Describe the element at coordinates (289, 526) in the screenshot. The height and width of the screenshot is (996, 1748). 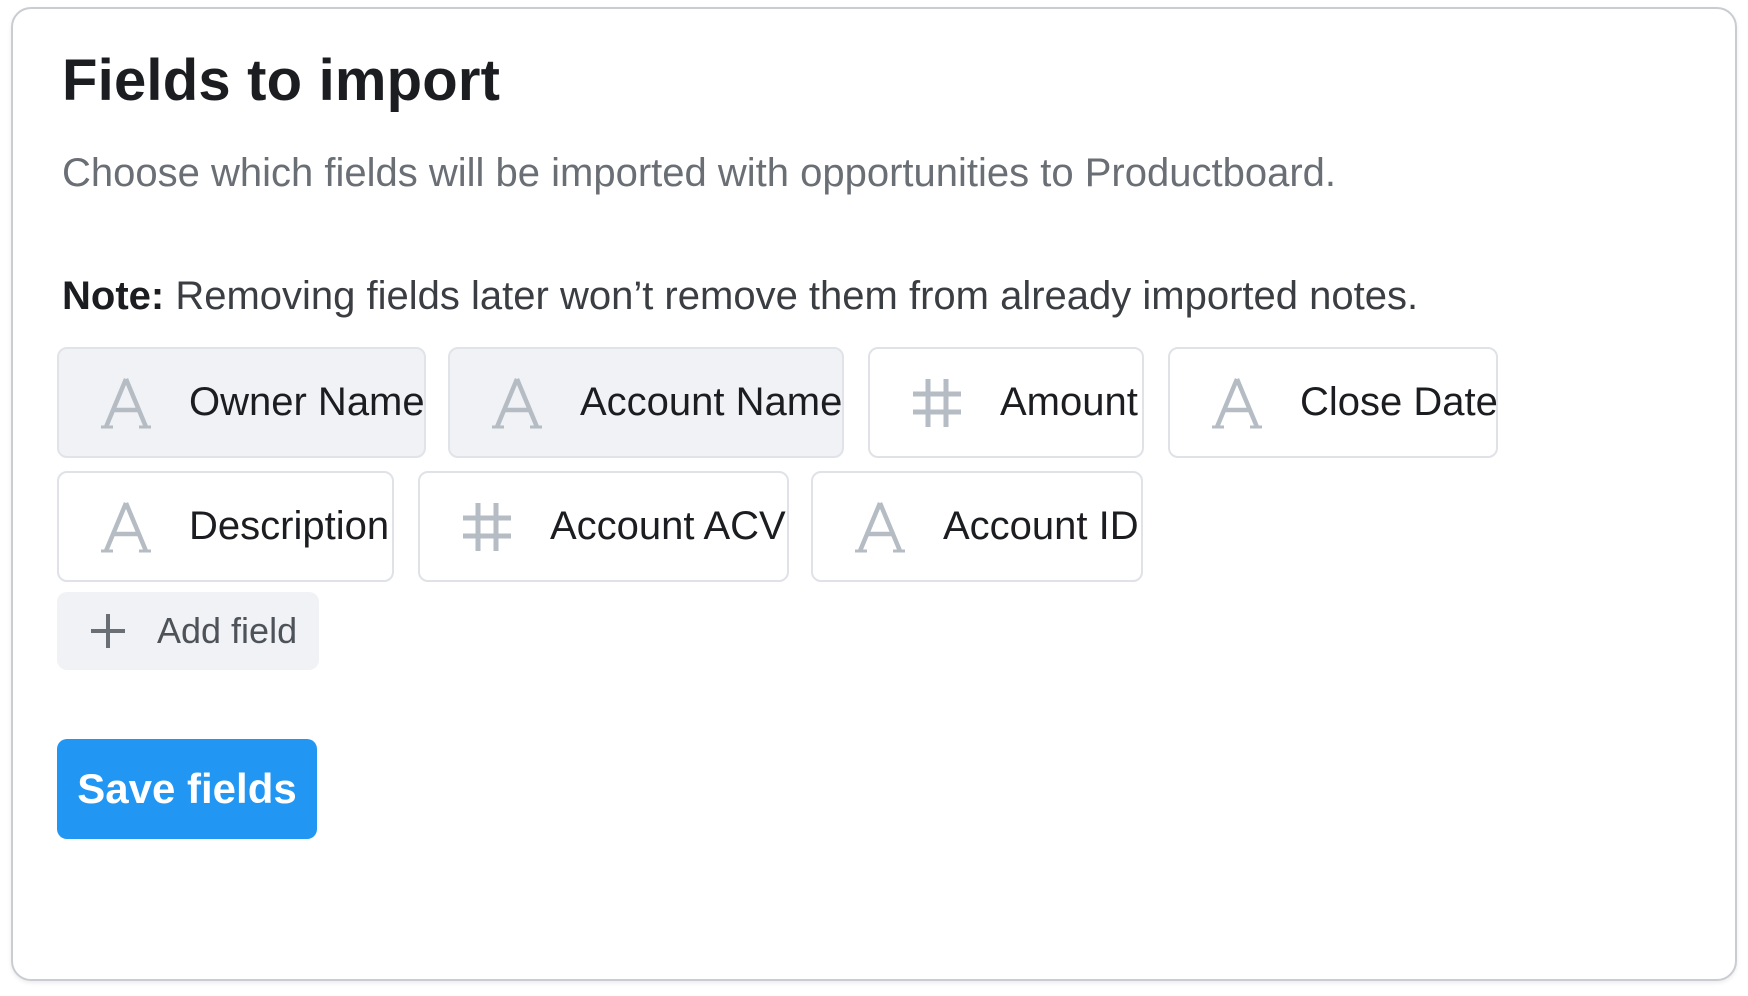
I see `field-chip-label: Description` at that location.